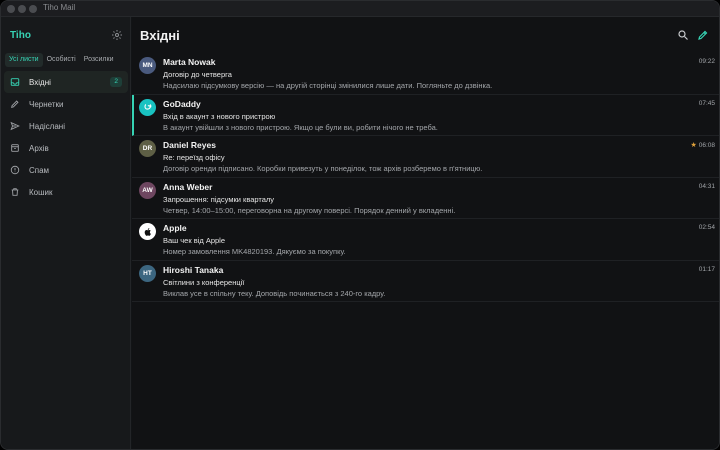 This screenshot has width=720, height=450. What do you see at coordinates (15, 192) in the screenshot?
I see `trash-icon` at bounding box center [15, 192].